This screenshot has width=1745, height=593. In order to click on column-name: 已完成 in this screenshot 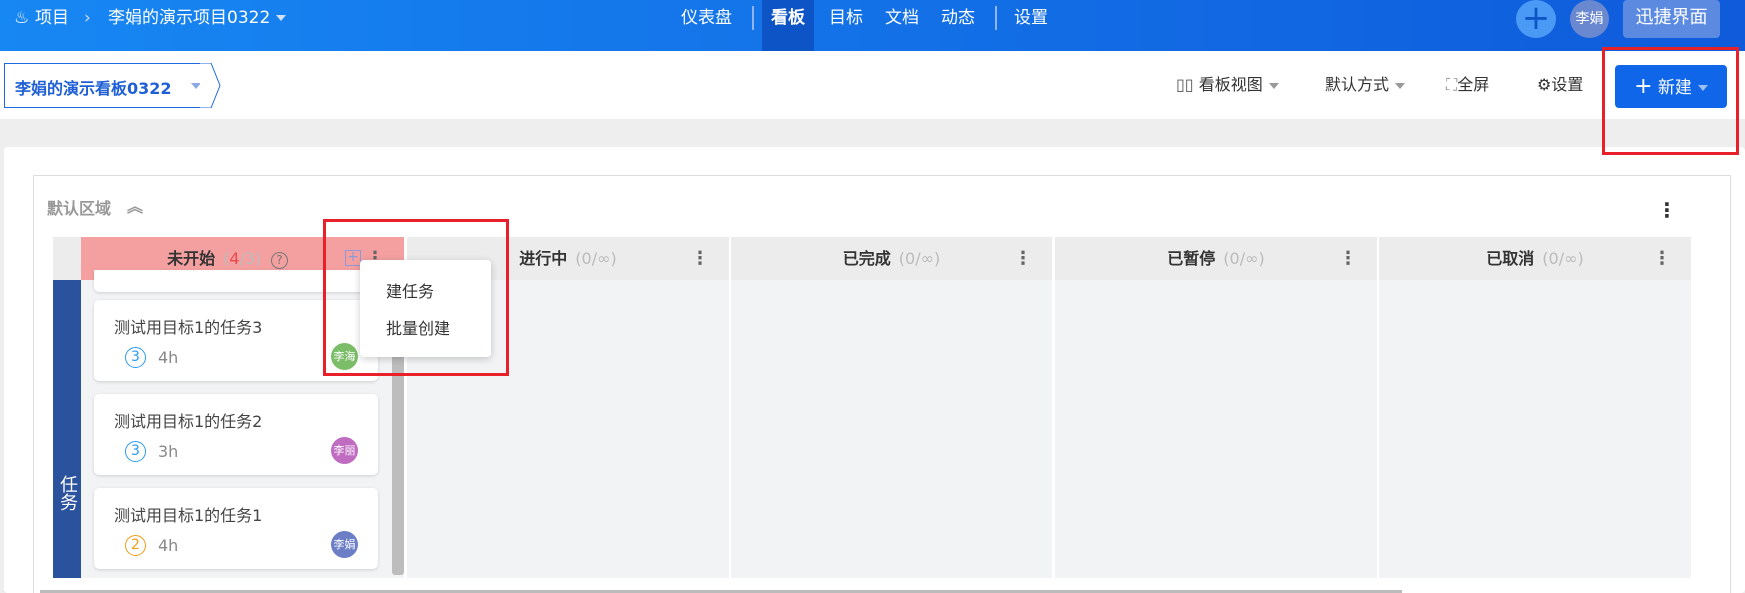, I will do `click(866, 258)`.